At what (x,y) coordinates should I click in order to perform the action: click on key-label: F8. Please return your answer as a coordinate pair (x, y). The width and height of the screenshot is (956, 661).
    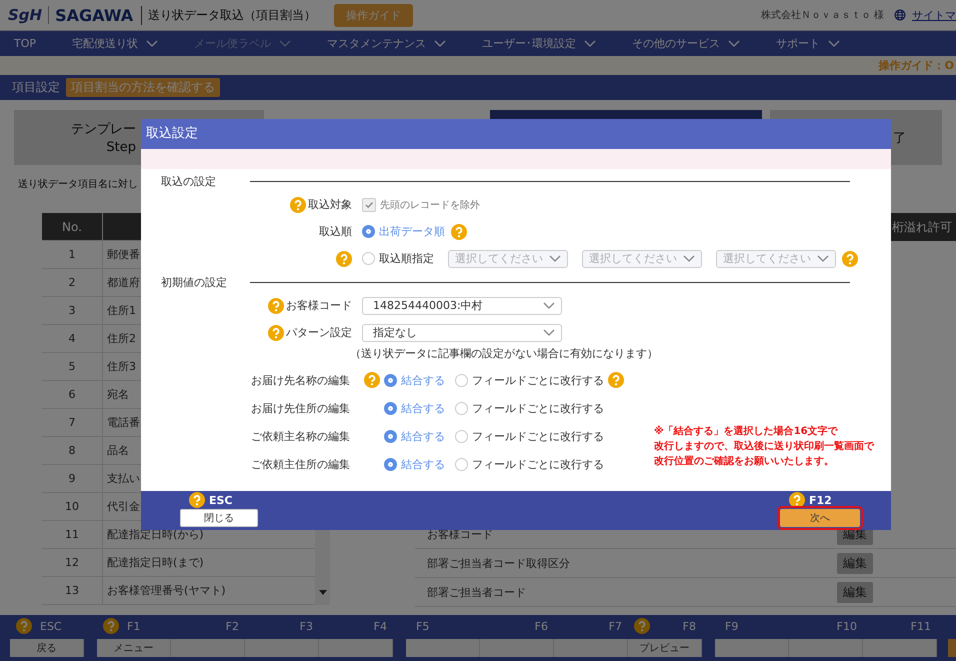
    Looking at the image, I should click on (689, 626).